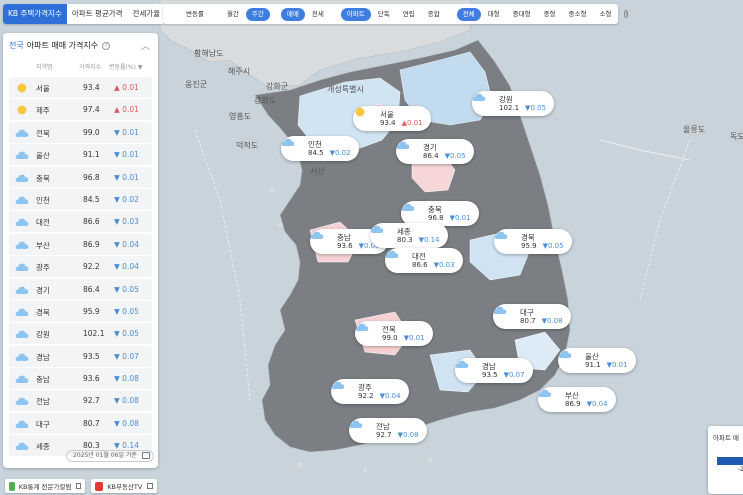 The image size is (743, 495). Describe the element at coordinates (80, 289) in the screenshot. I see `region-row: 경기 86.4 ▼ 0.05` at that location.